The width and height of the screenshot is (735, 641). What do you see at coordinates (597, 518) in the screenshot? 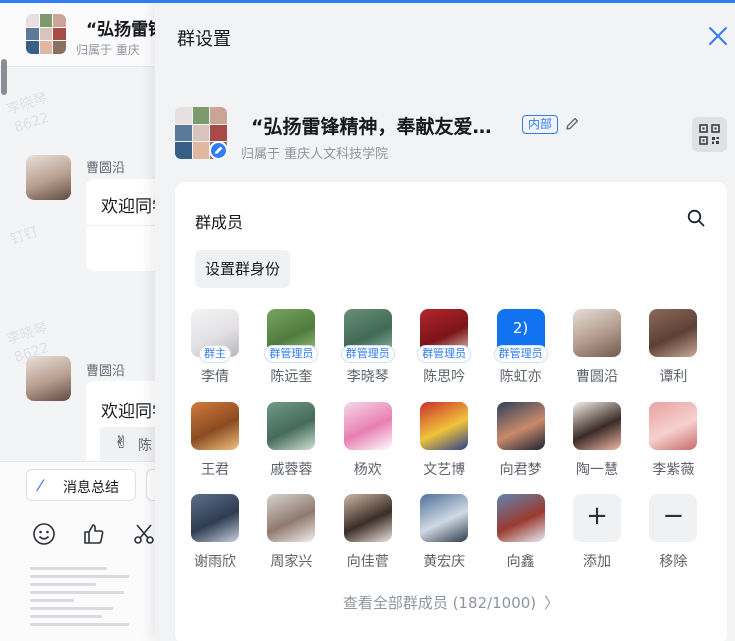
I see `plus-icon: +` at bounding box center [597, 518].